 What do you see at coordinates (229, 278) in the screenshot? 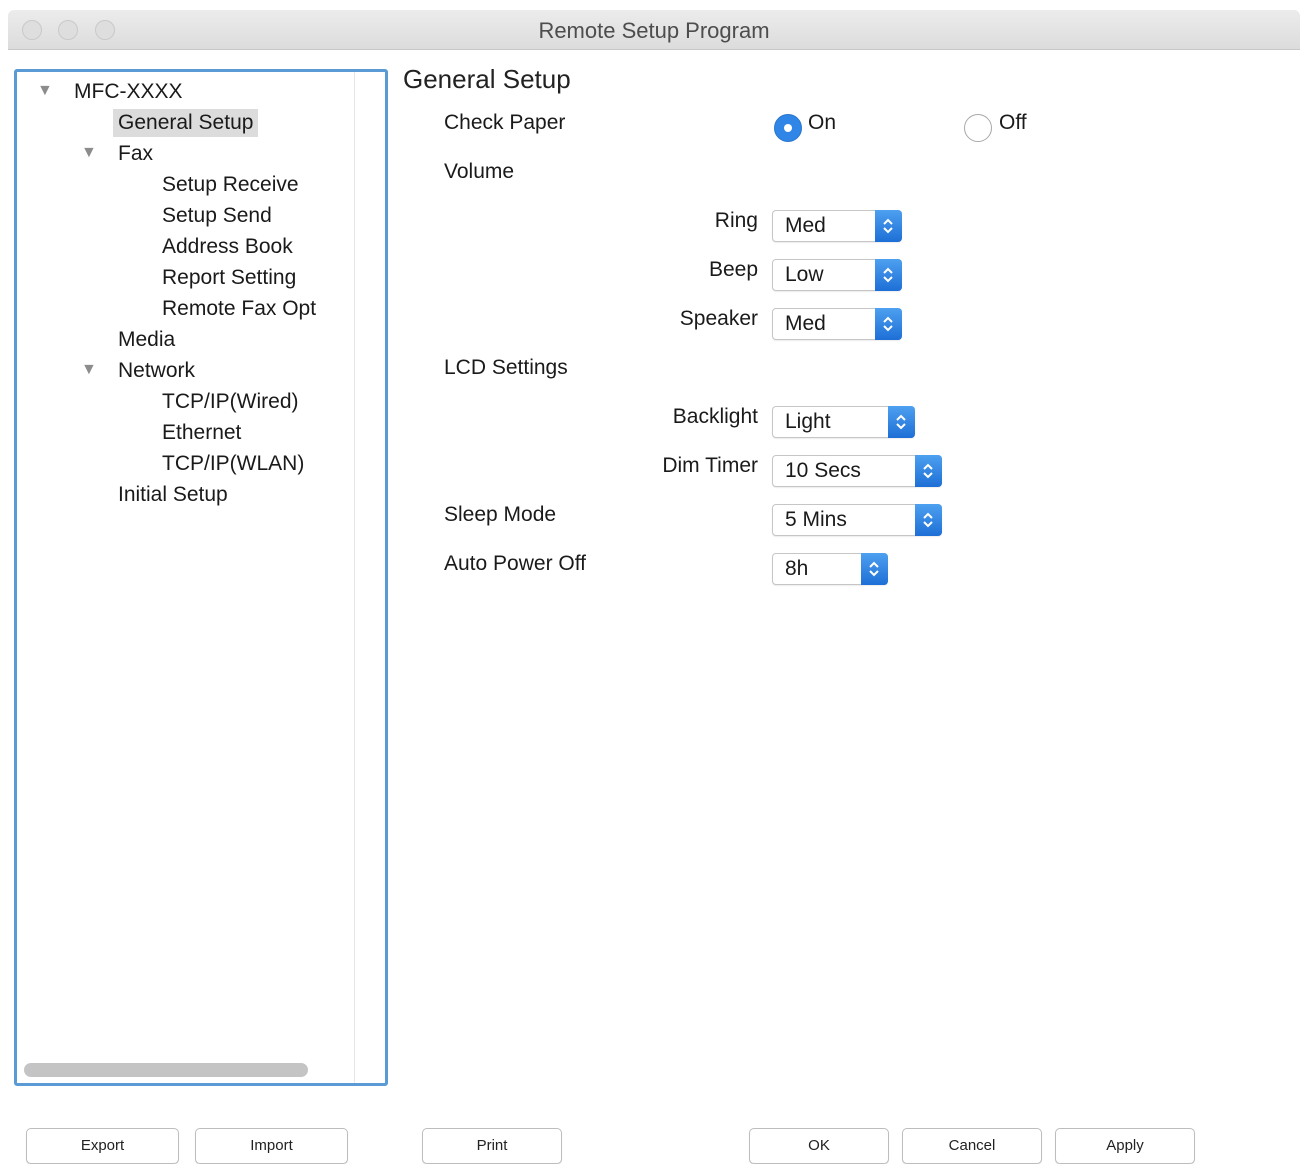
I see `tree-item-report-setting: Report Setting` at bounding box center [229, 278].